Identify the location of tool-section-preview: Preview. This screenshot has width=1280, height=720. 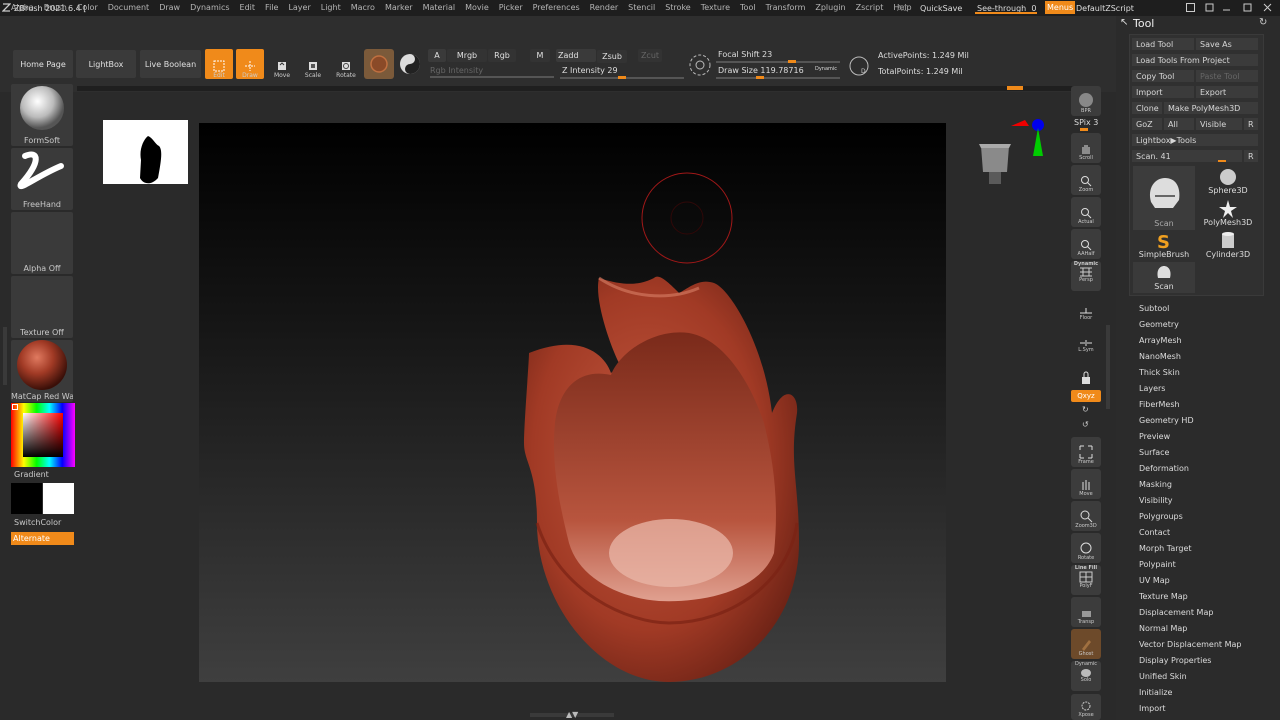
(1154, 436).